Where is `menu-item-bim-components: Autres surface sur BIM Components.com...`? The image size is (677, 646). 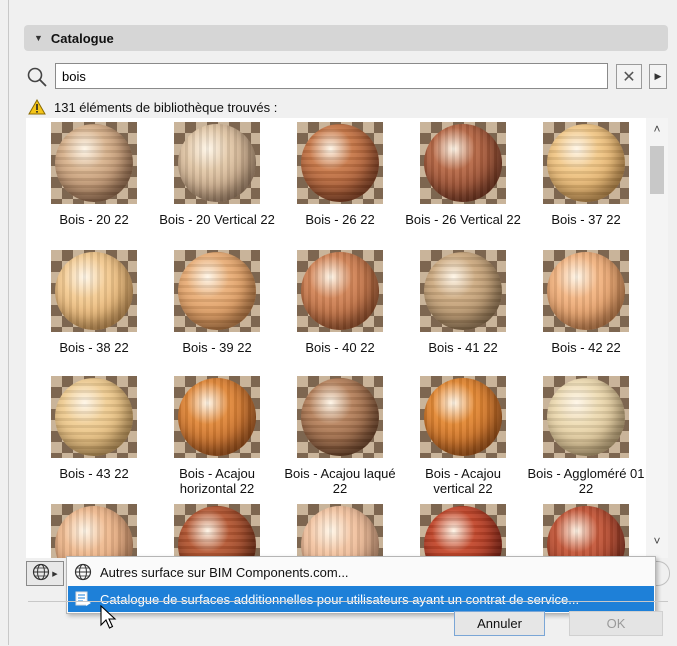 menu-item-bim-components: Autres surface sur BIM Components.com... is located at coordinates (361, 572).